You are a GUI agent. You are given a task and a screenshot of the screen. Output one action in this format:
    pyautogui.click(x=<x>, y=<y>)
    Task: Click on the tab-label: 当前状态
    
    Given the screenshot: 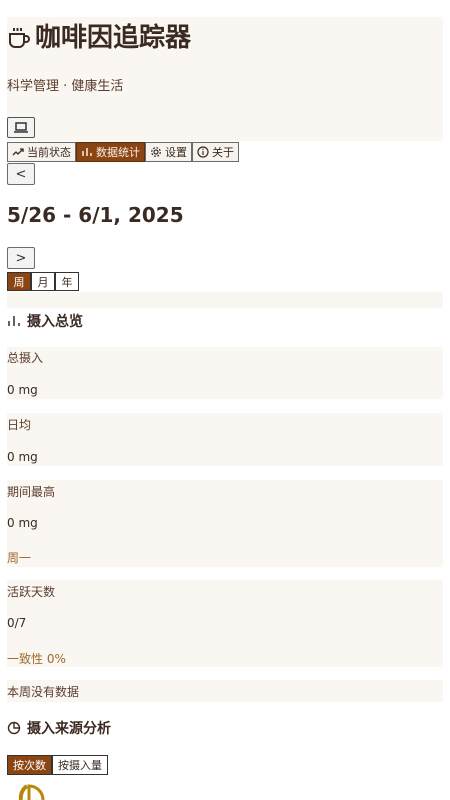 What is the action you would take?
    pyautogui.click(x=49, y=152)
    